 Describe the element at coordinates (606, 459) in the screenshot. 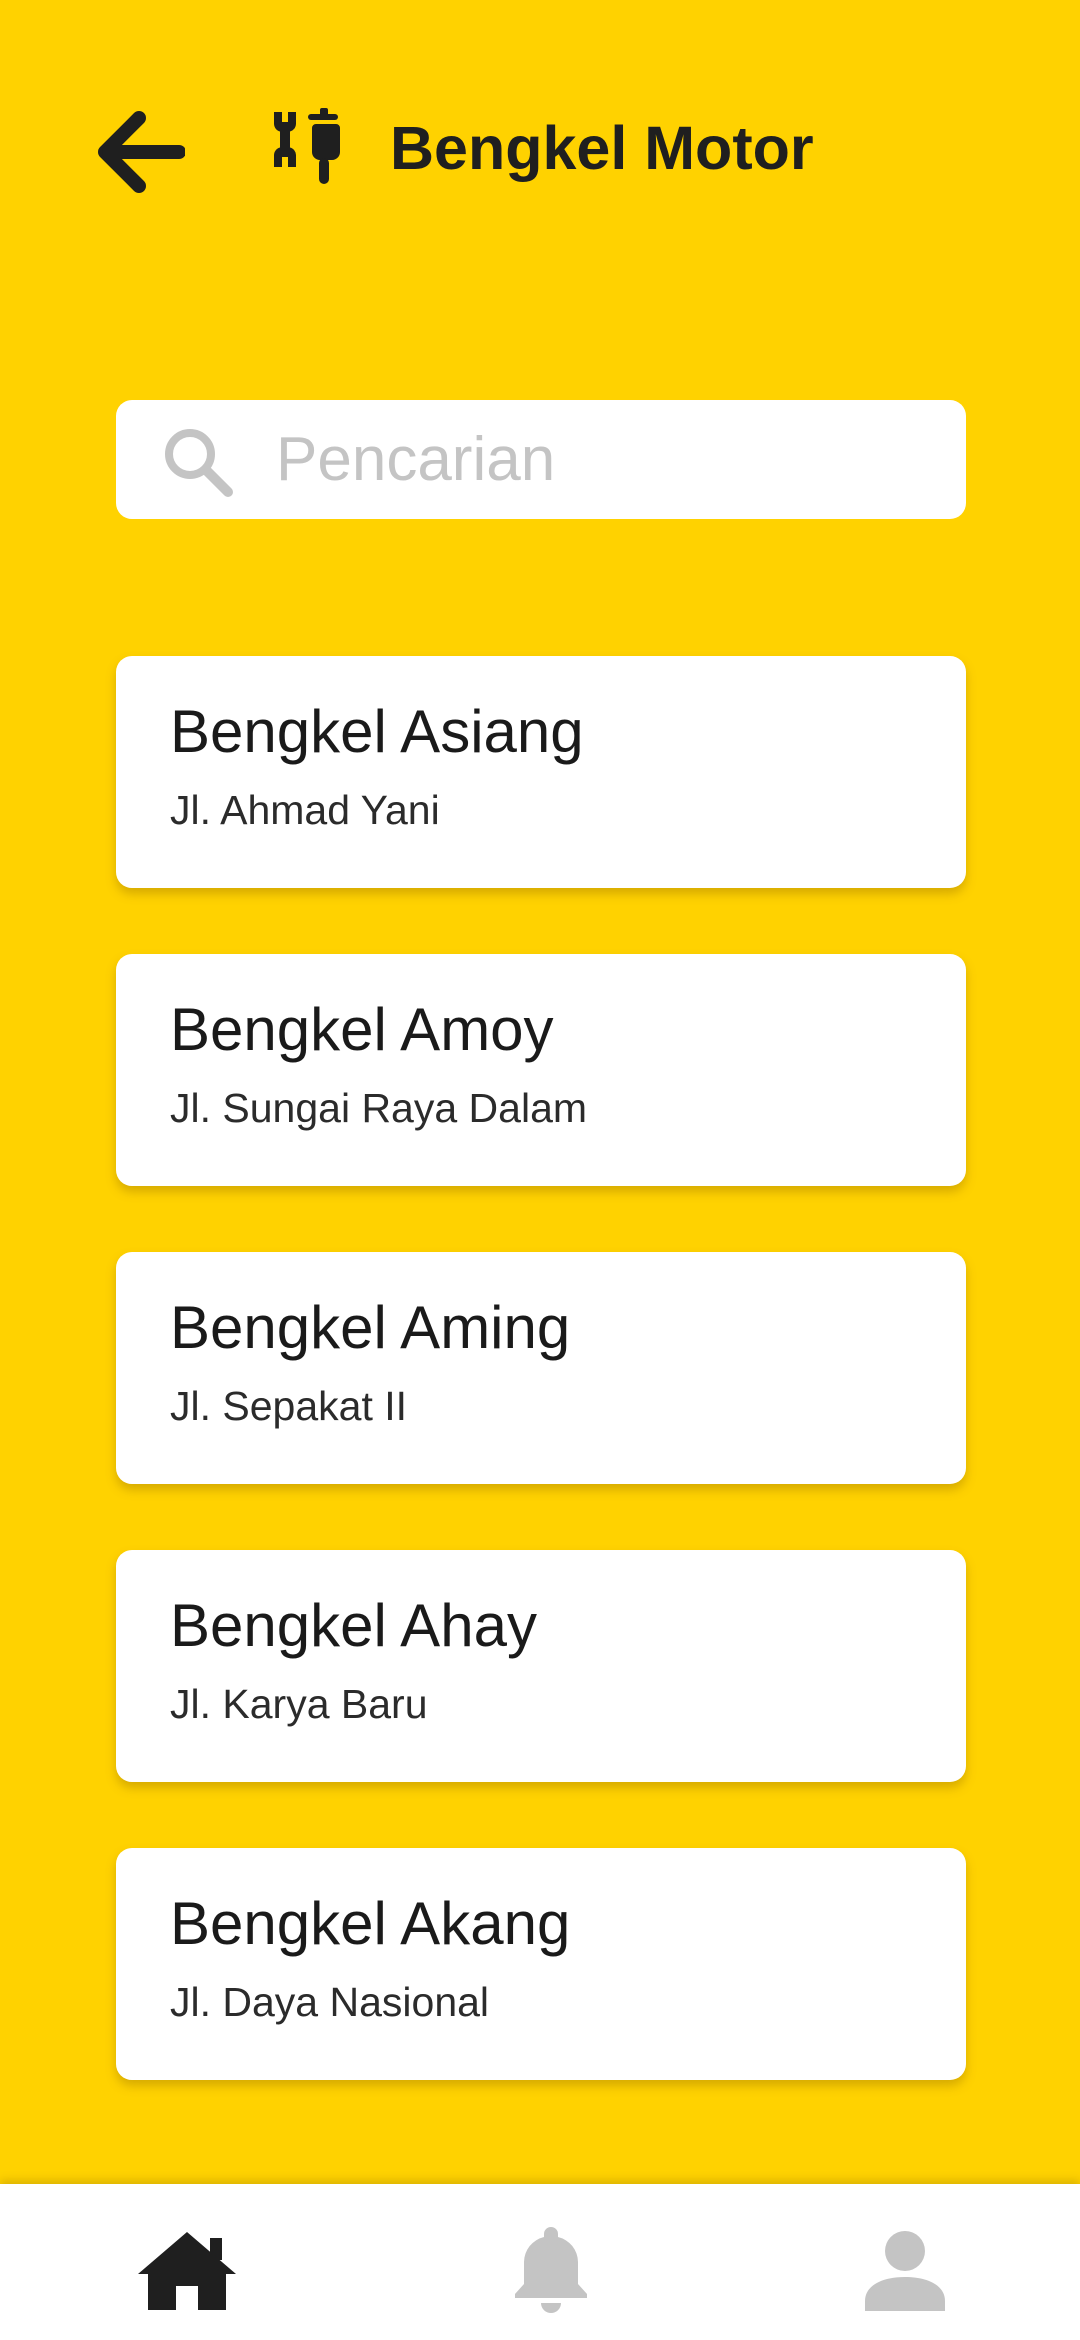

I see `search-input` at that location.